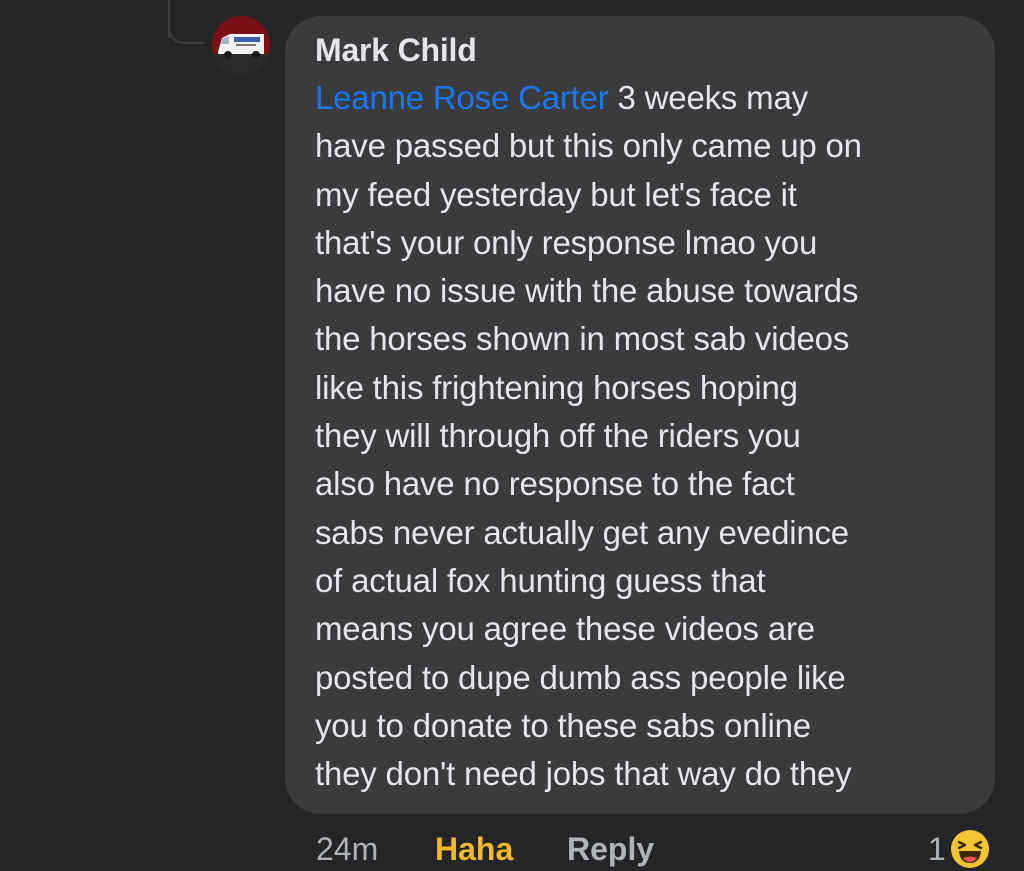 The image size is (1024, 871). Describe the element at coordinates (610, 848) in the screenshot. I see `reply-button: Reply` at that location.